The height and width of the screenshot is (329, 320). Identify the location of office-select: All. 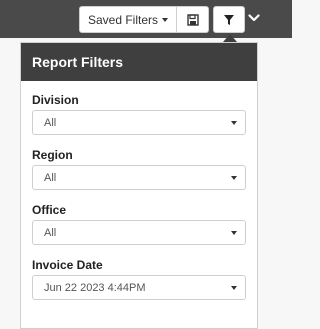
(139, 232).